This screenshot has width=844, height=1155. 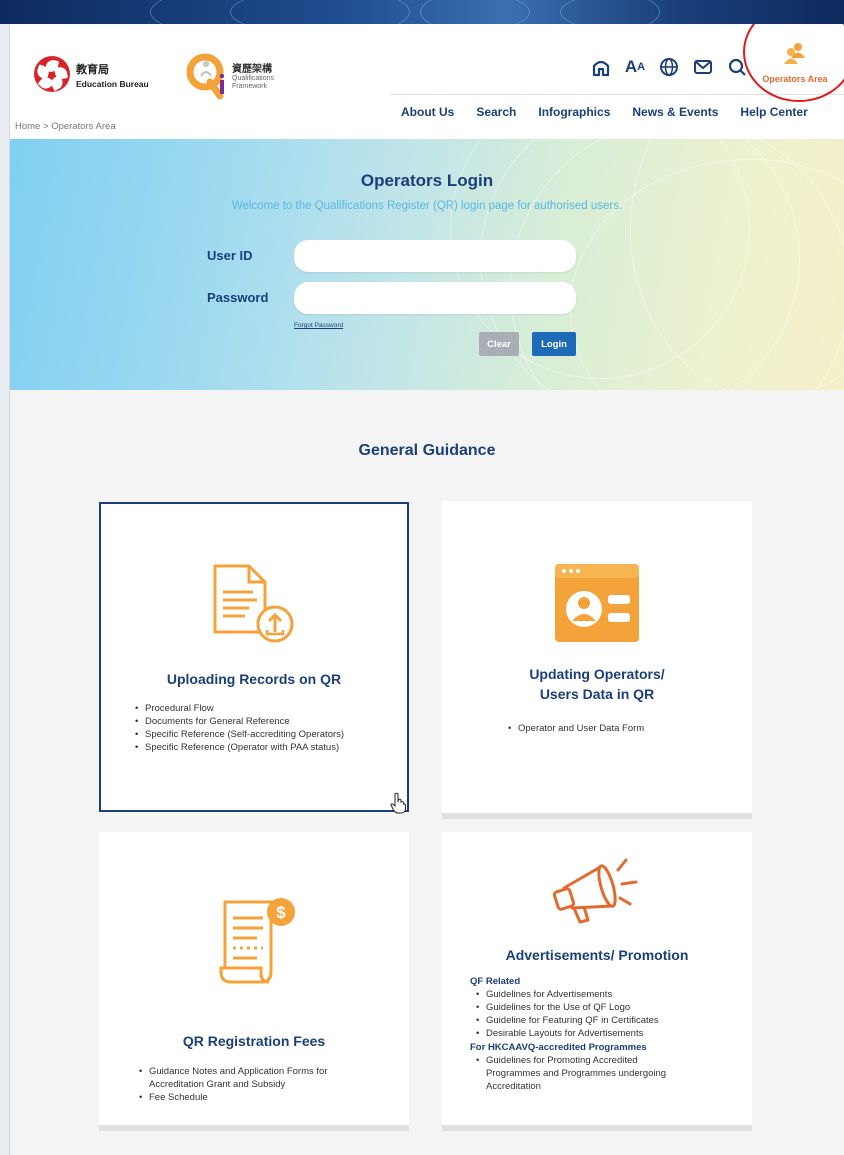 I want to click on megaphone-icon, so click(x=595, y=891).